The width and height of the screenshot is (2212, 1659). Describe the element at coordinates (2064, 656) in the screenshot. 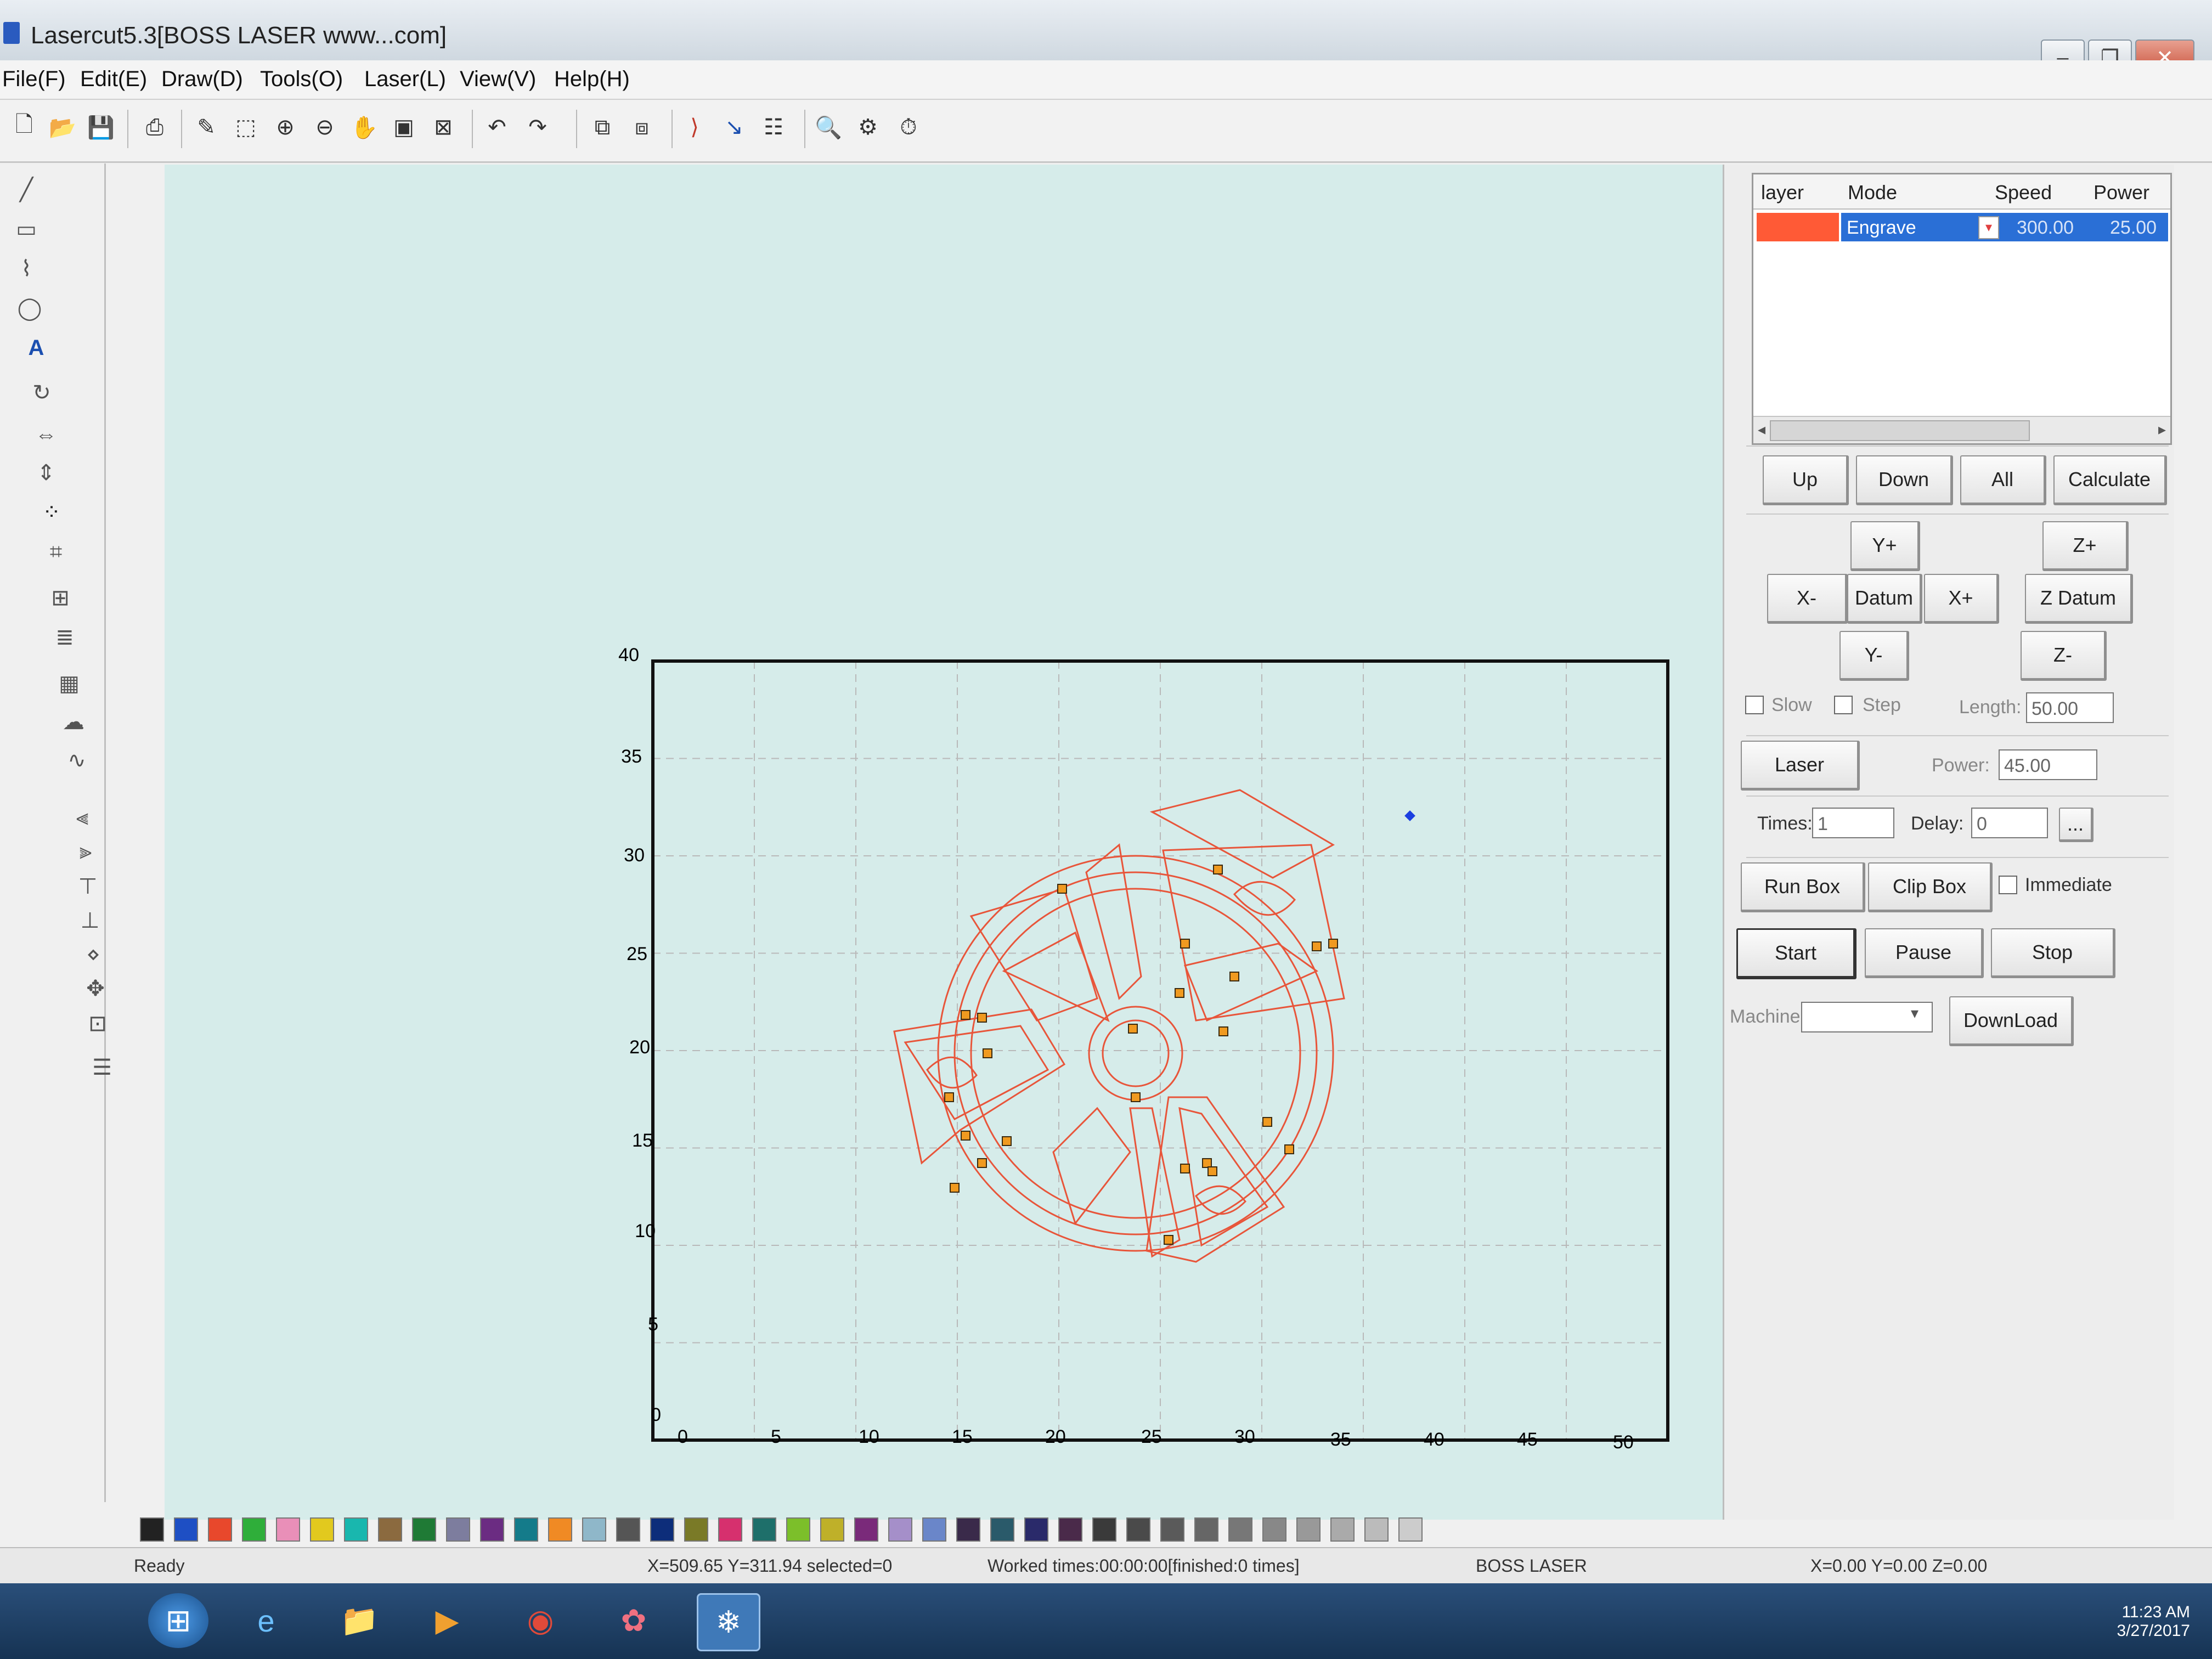

I see `move-z-minus-button: Z-` at that location.